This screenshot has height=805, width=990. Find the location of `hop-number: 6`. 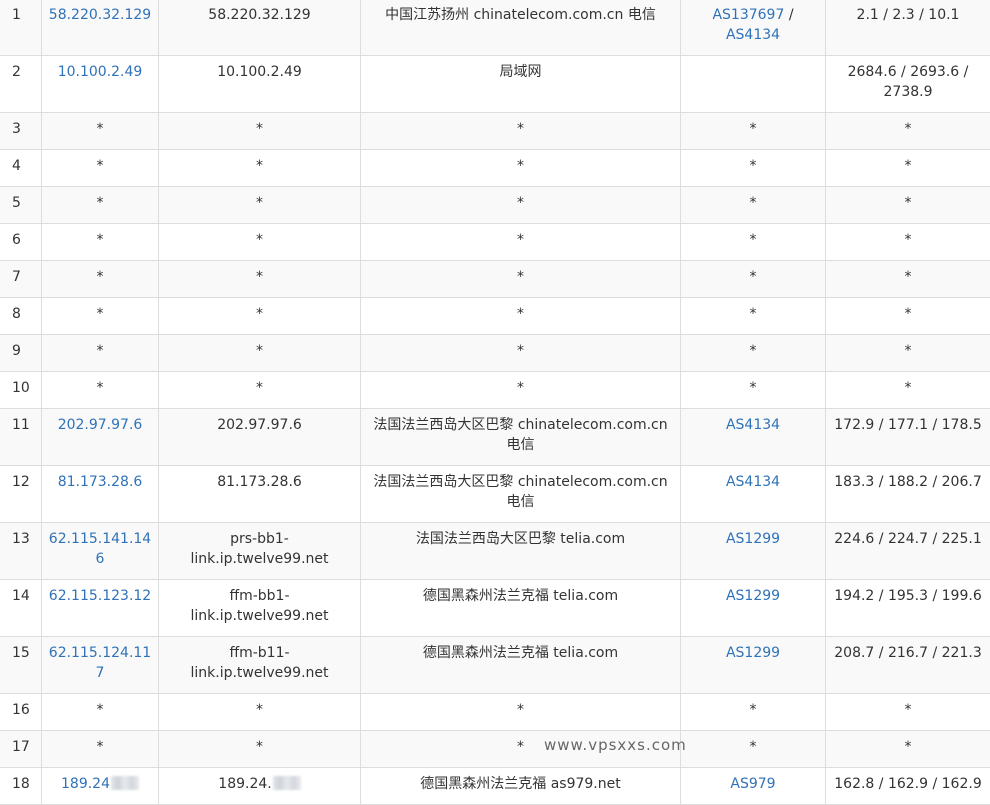

hop-number: 6 is located at coordinates (21, 242).